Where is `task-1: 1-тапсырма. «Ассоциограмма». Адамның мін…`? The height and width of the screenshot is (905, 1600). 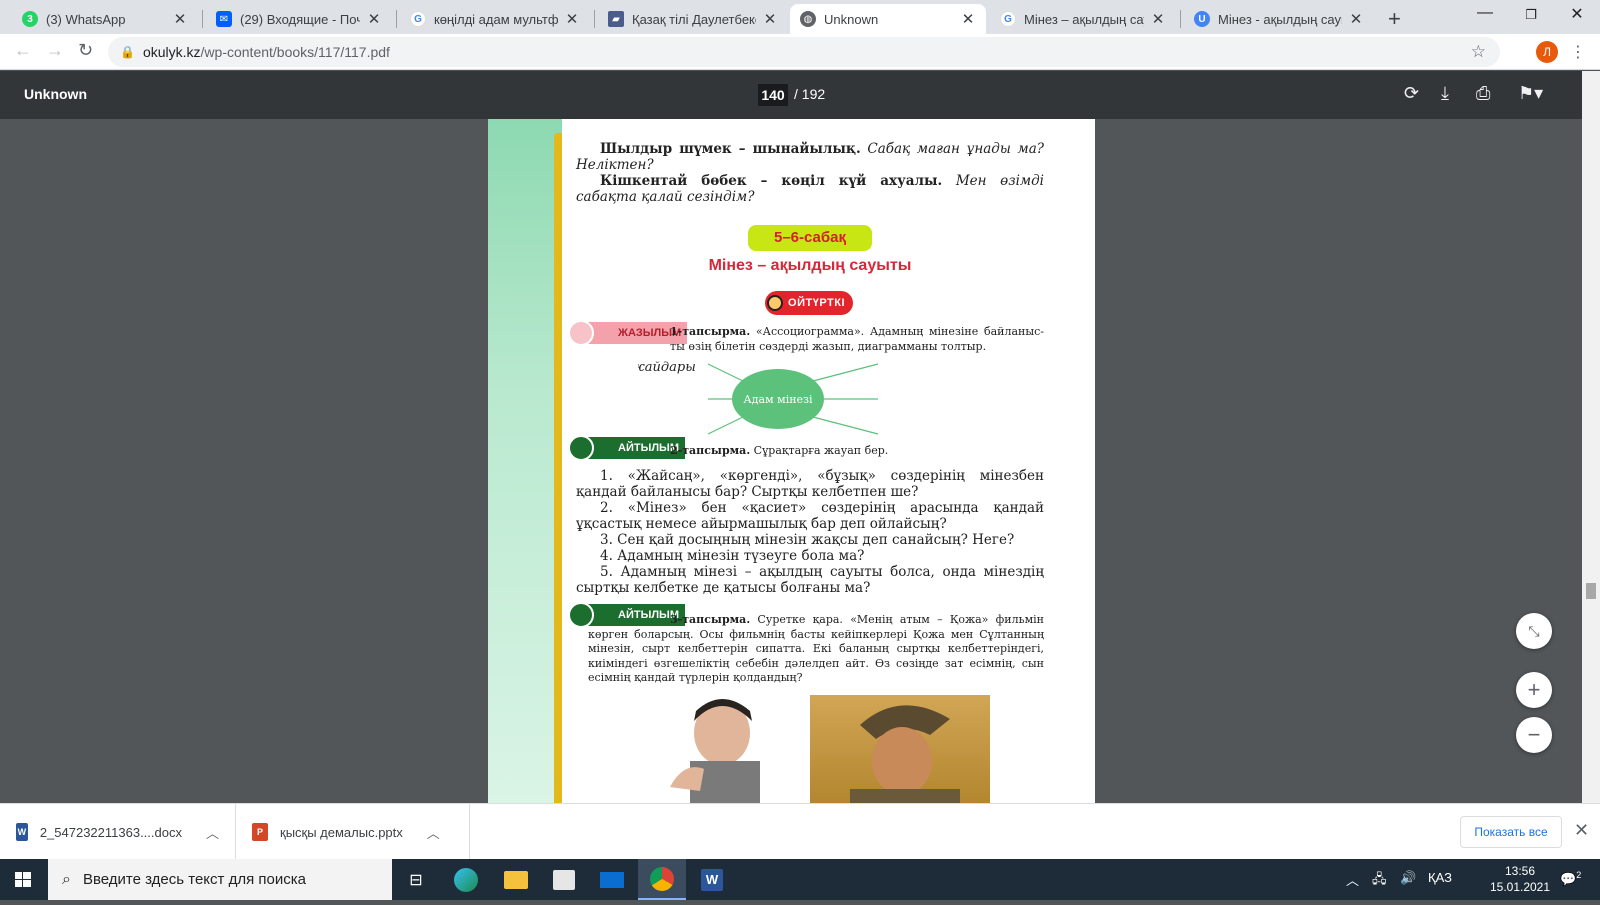 task-1: 1-тапсырма. «Ассоциограмма». Адамның мін… is located at coordinates (857, 339).